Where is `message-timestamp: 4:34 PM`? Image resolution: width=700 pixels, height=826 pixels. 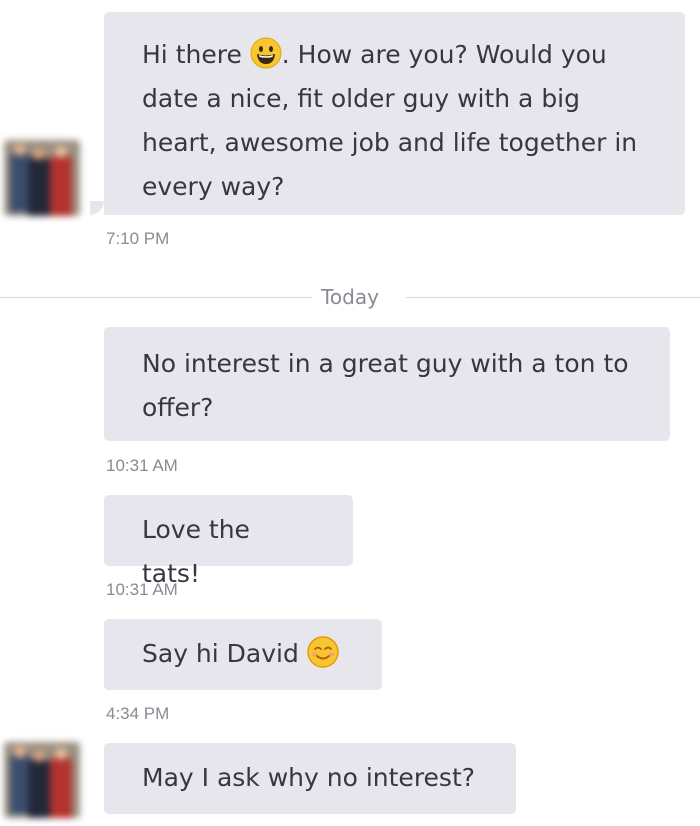
message-timestamp: 4:34 PM is located at coordinates (138, 713).